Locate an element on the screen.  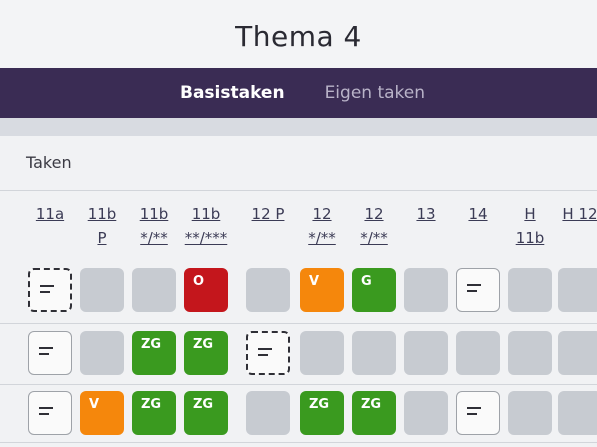
column-header: 13 is located at coordinates (426, 214).